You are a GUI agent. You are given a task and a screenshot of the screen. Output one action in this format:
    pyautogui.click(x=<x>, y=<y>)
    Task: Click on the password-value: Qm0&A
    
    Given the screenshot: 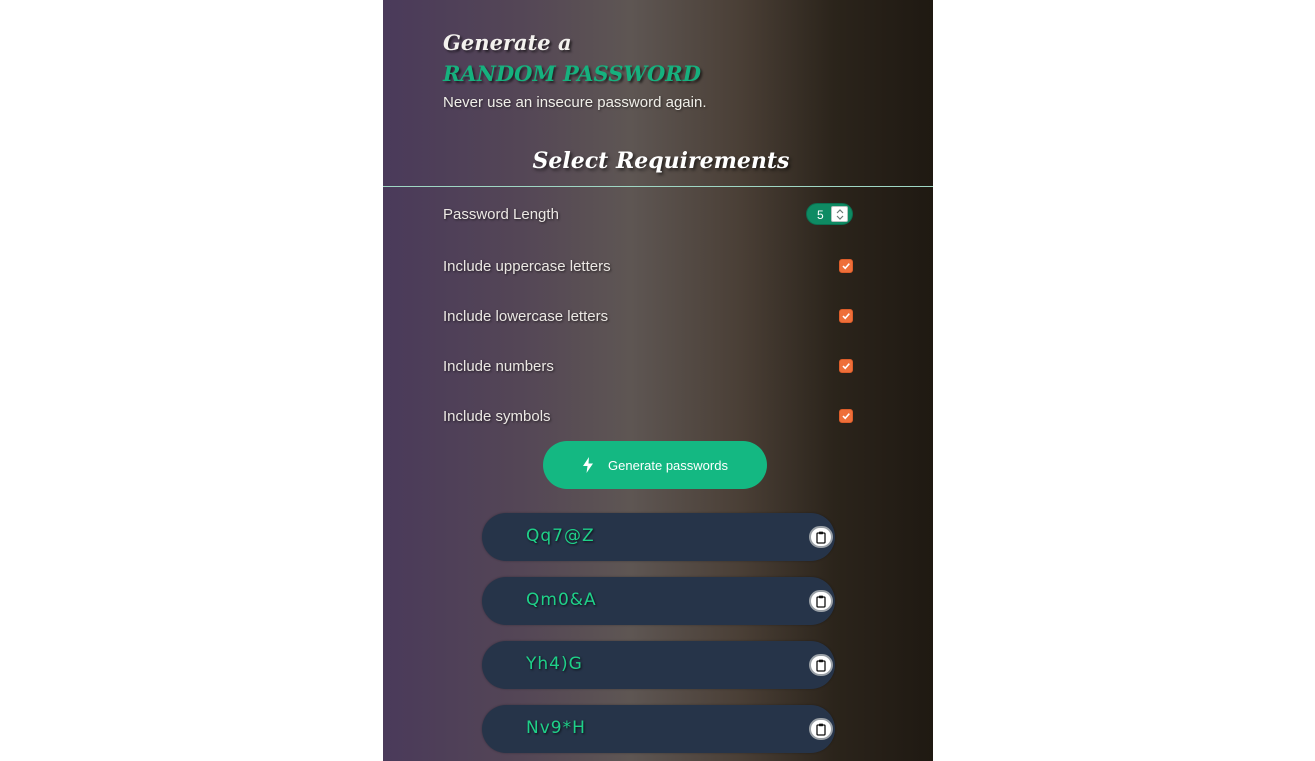 What is the action you would take?
    pyautogui.click(x=561, y=600)
    